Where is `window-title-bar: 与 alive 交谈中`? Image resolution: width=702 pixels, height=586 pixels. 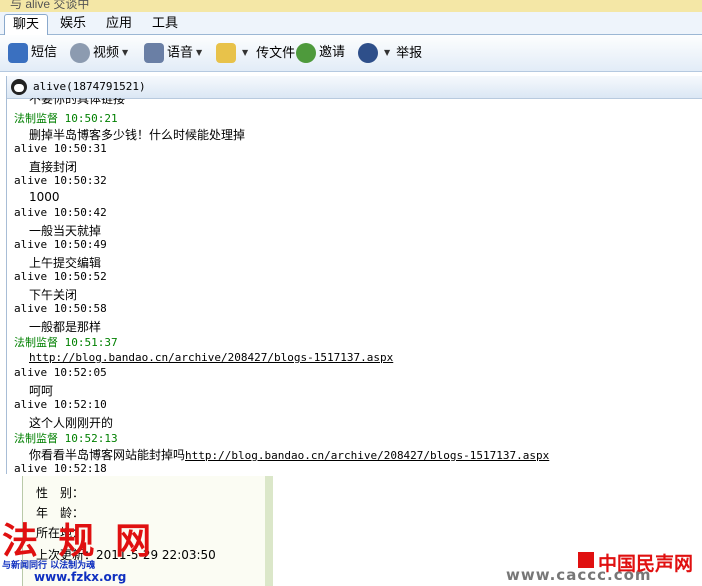
window-title-bar: 与 alive 交谈中 is located at coordinates (351, 6).